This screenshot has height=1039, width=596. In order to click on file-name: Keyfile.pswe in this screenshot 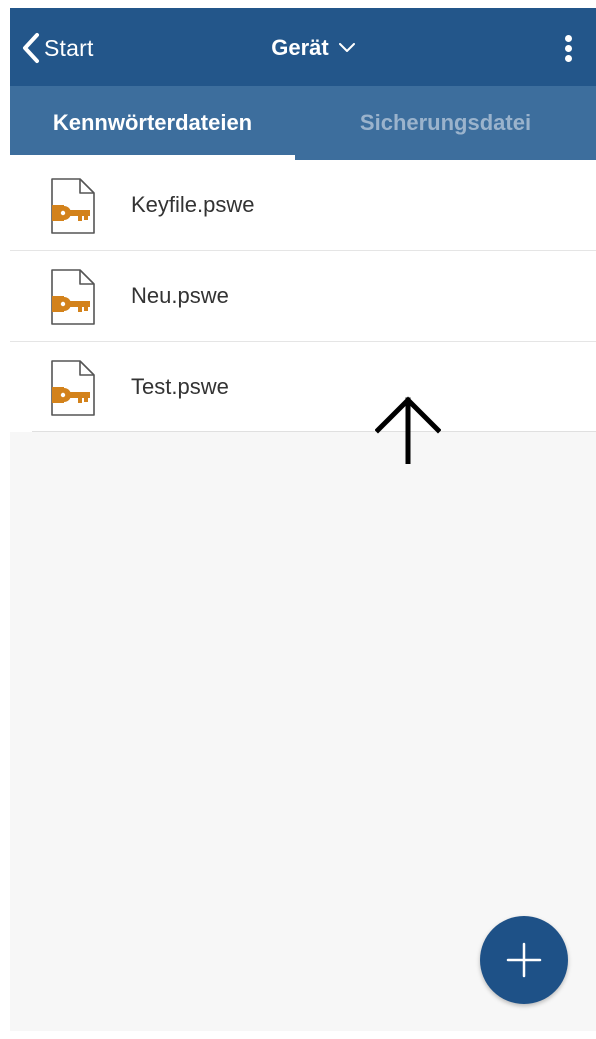, I will do `click(193, 204)`.